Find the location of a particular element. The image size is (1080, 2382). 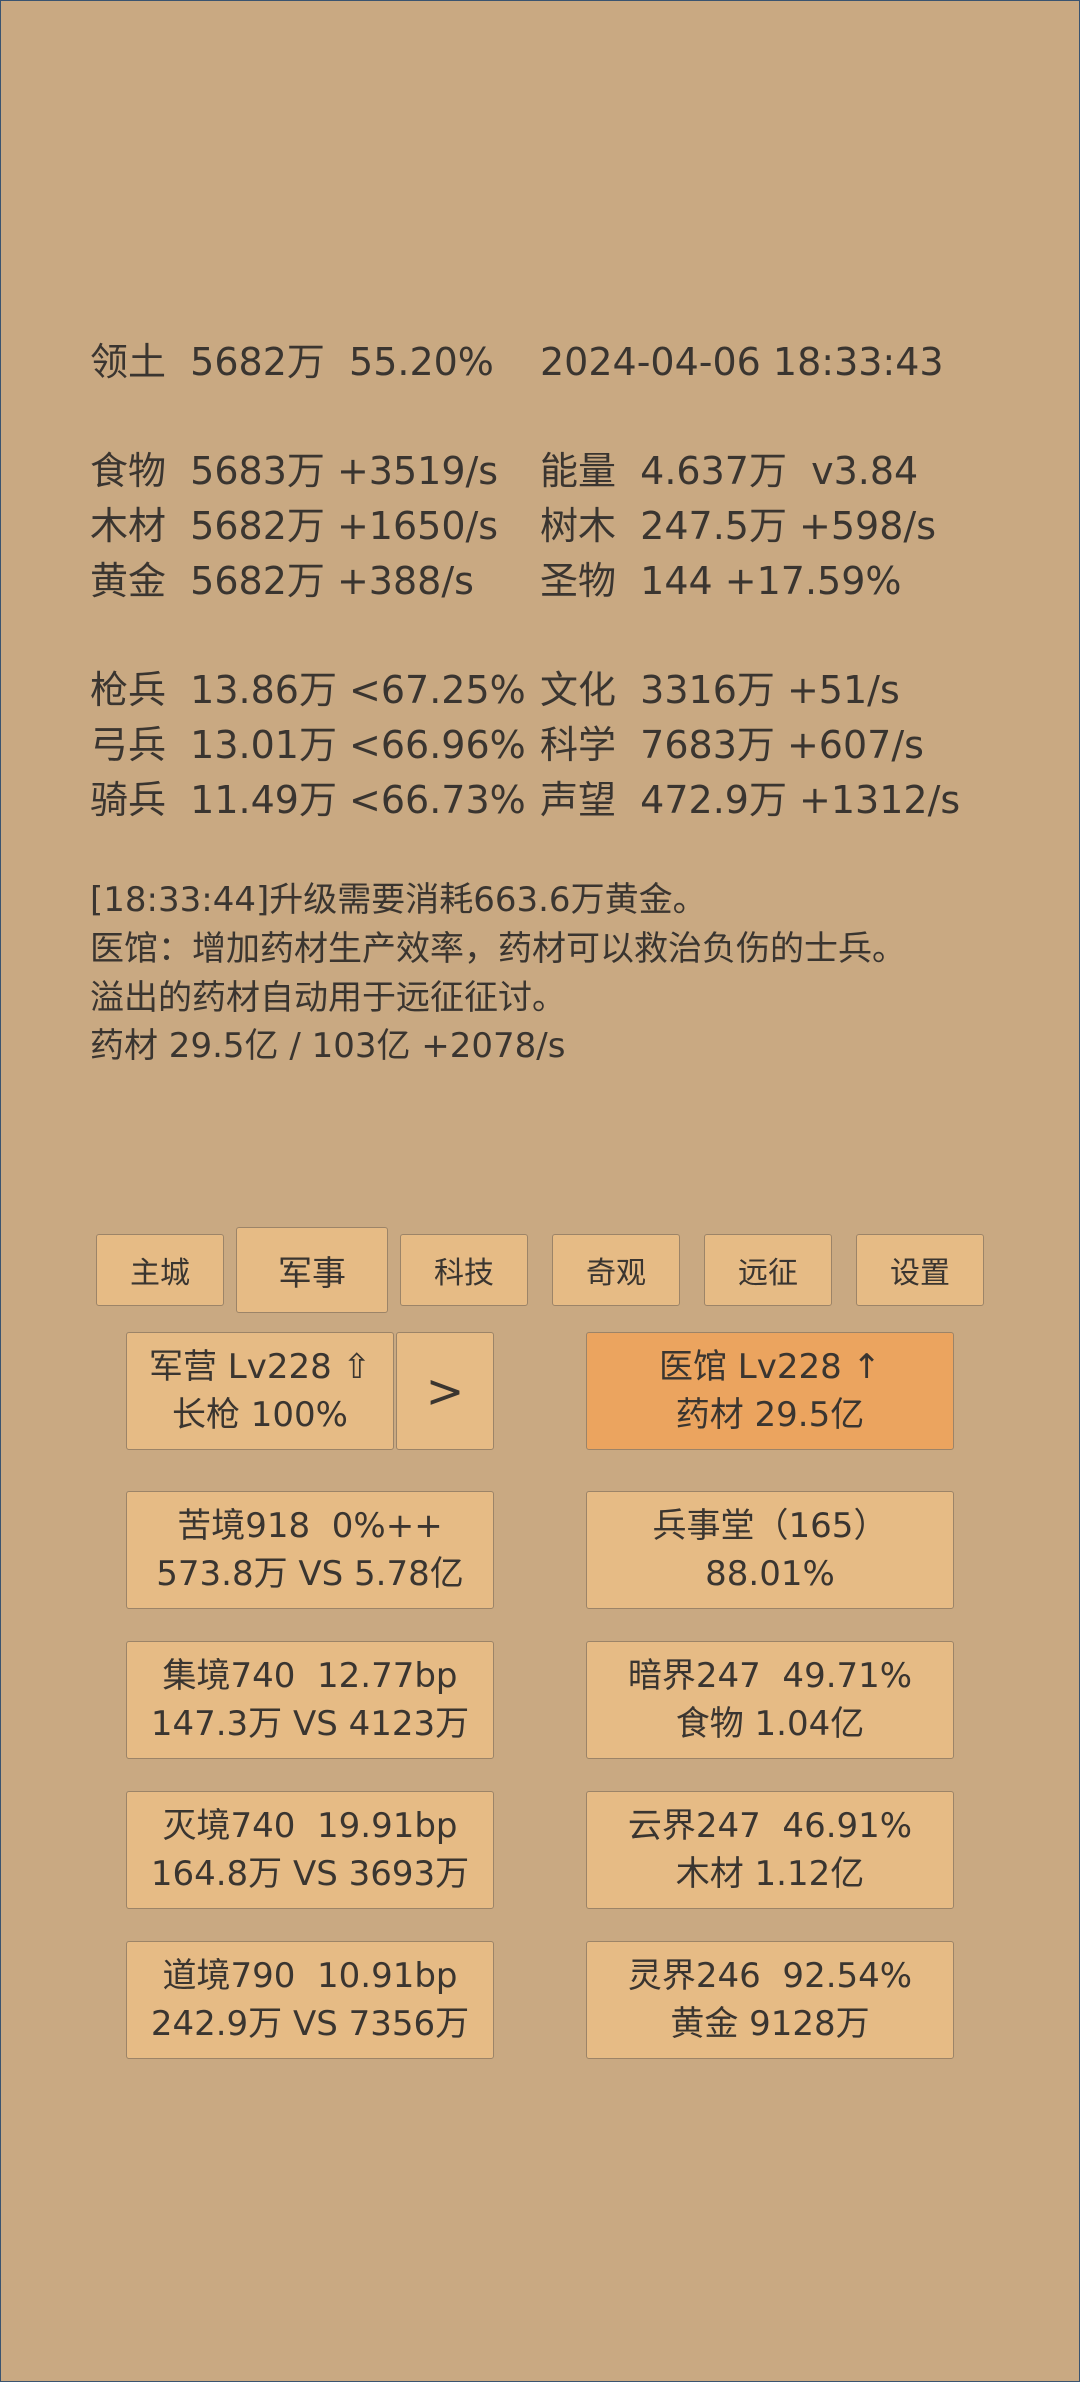

next-arrow-button: > is located at coordinates (445, 1391).